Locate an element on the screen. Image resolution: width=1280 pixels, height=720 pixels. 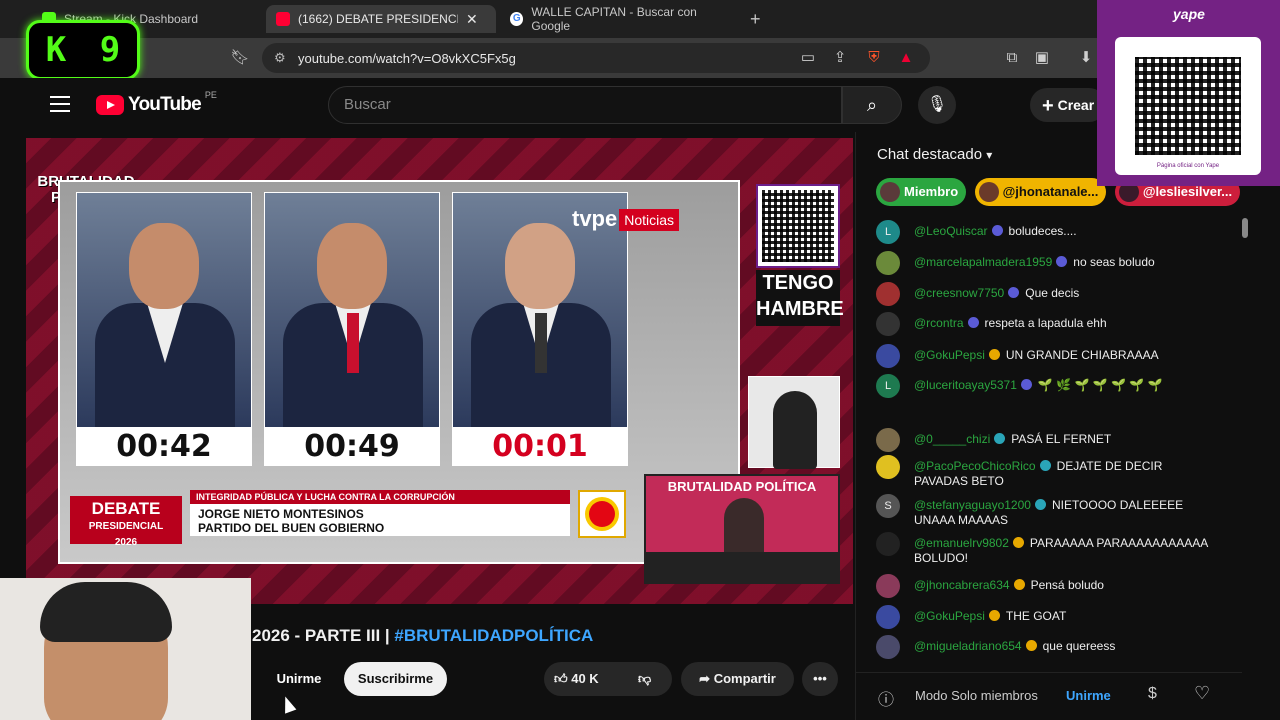
chat-message: @migueladriano654 que quereess is located at coordinates (1046, 647).